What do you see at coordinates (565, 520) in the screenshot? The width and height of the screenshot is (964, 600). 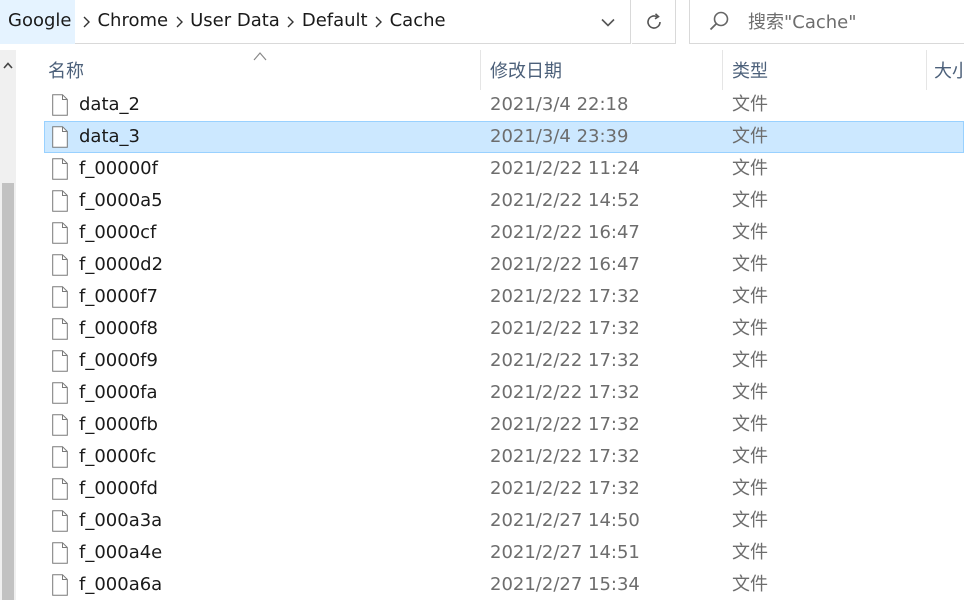 I see `file-modified-date: 2021/2/27 14:50` at bounding box center [565, 520].